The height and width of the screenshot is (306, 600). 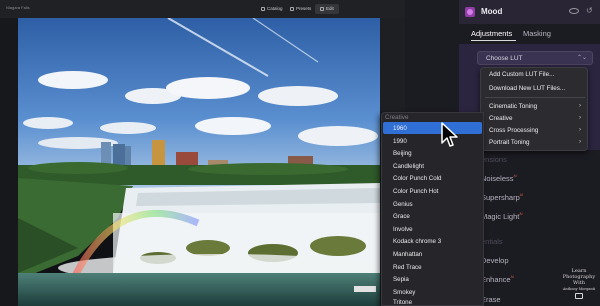 What do you see at coordinates (493, 40) in the screenshot?
I see `active-tab-indicator` at bounding box center [493, 40].